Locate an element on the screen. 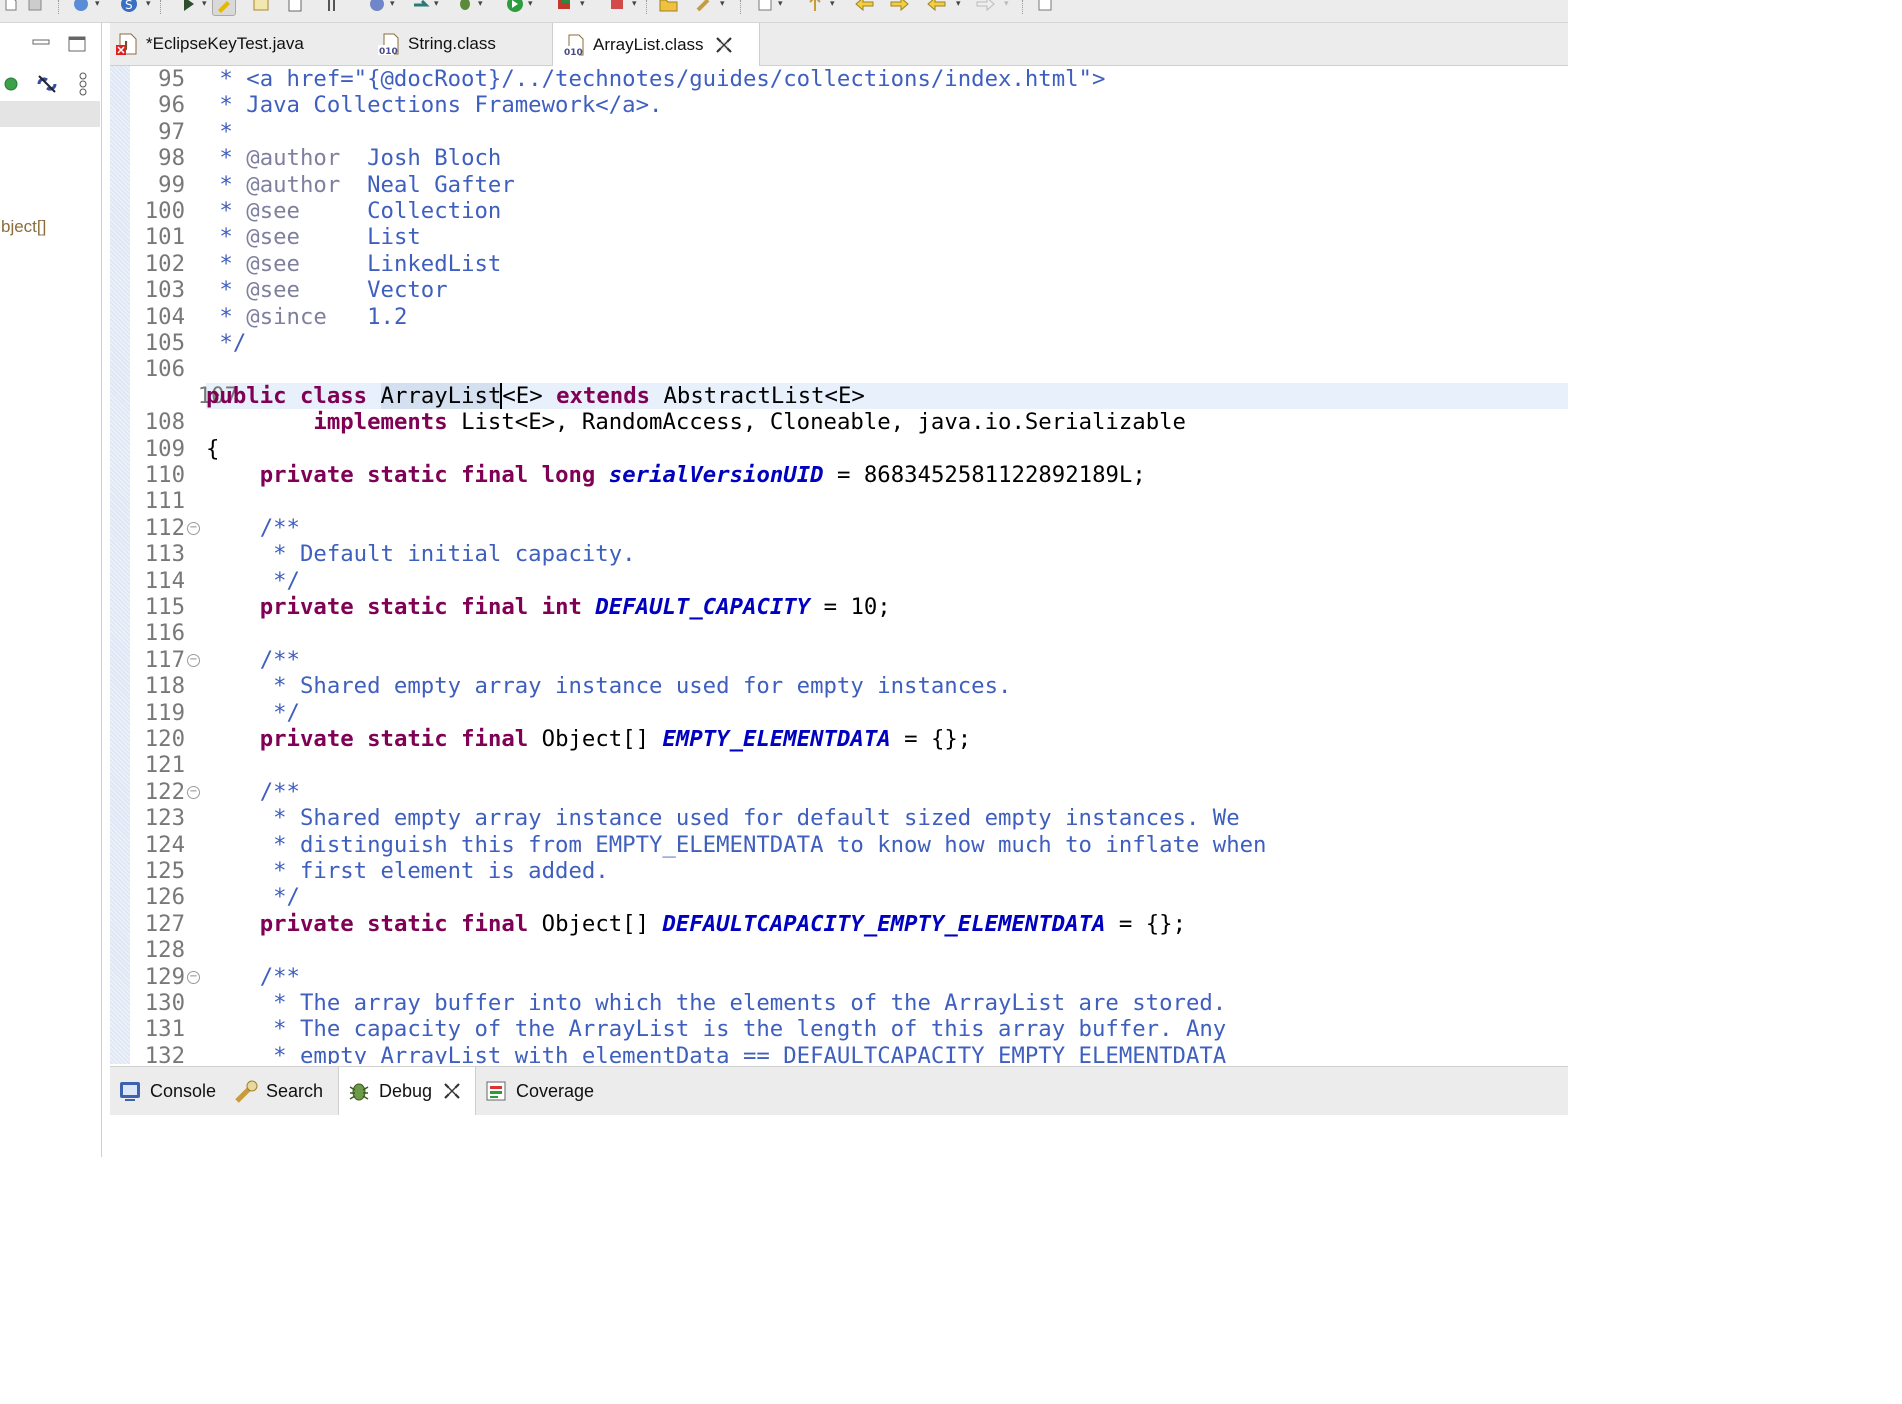 The height and width of the screenshot is (1404, 1902). java-file-error-icon: J is located at coordinates (128, 44).